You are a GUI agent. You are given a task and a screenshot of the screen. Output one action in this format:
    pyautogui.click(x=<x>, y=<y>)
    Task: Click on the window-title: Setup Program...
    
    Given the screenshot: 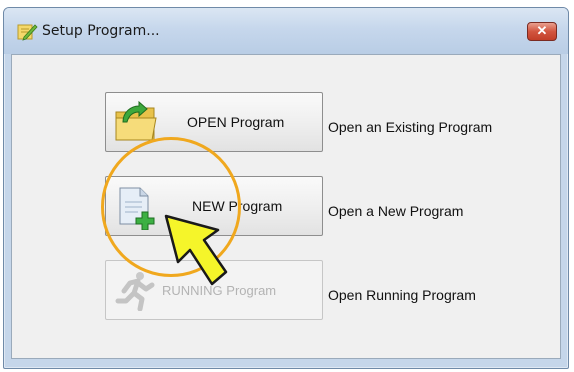 What is the action you would take?
    pyautogui.click(x=101, y=31)
    